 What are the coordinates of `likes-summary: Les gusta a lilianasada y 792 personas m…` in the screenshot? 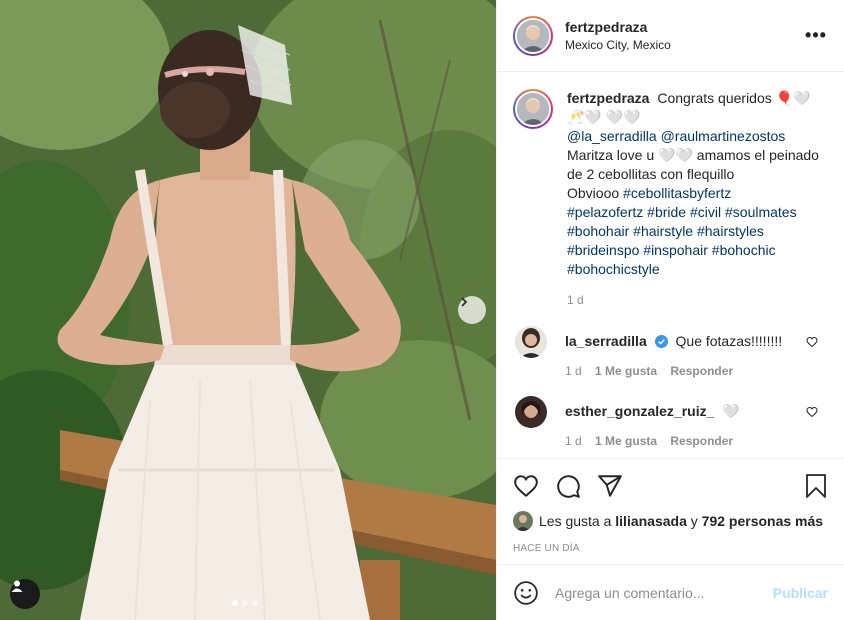 It's located at (670, 521).